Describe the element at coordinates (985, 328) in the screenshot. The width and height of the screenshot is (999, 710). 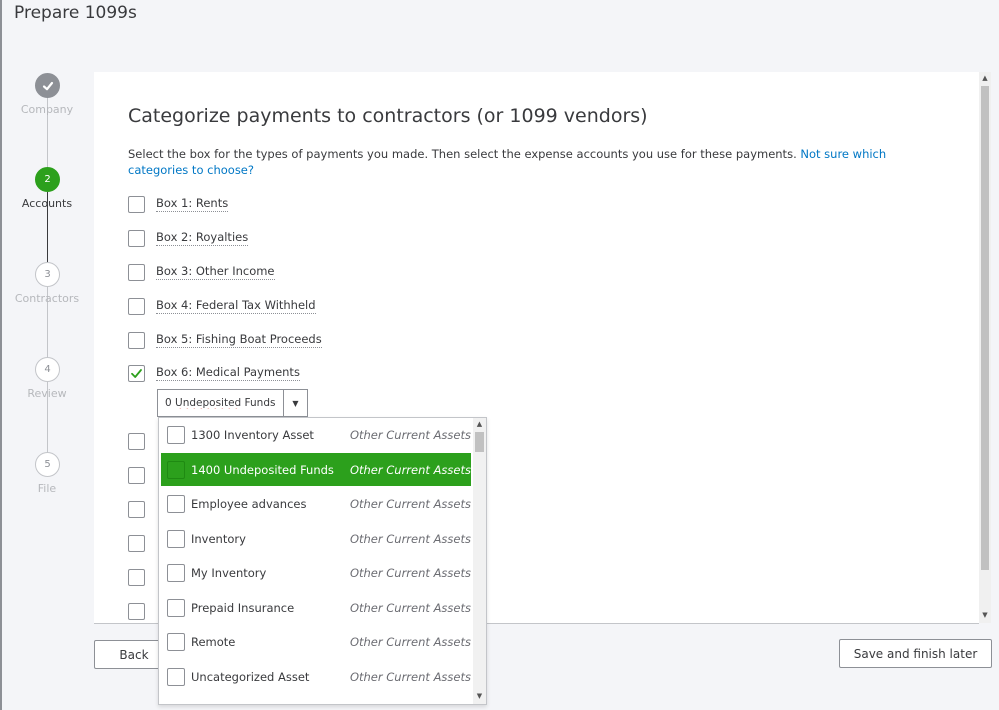
I see `scroll-thumb` at that location.